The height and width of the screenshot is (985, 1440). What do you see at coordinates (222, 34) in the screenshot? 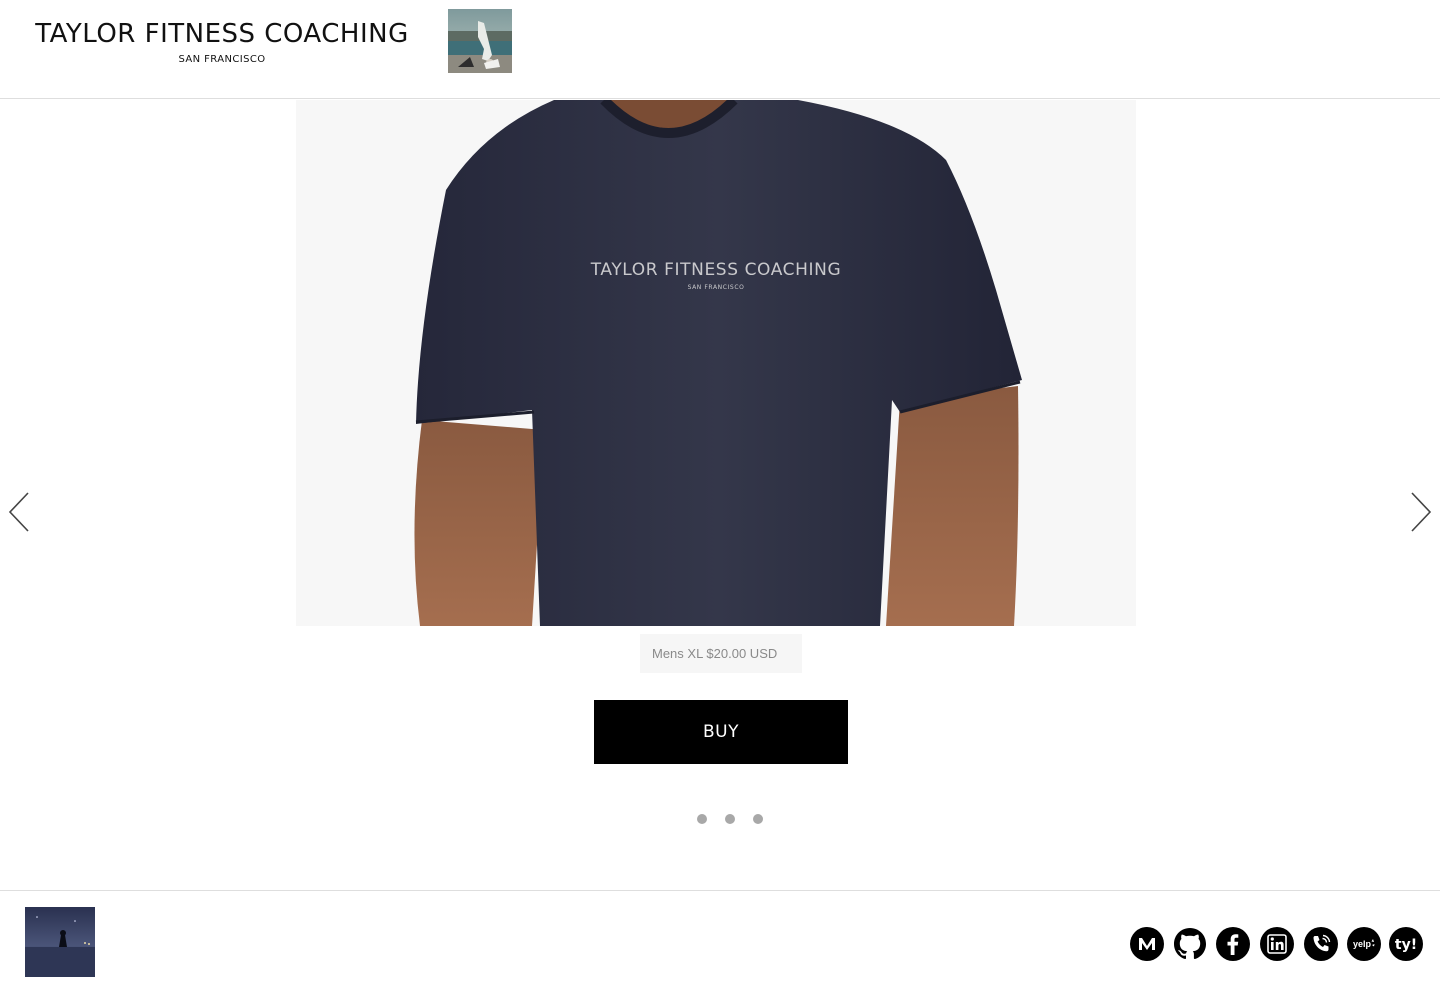
I see `site-title: TAYLOR FITNESS COACHING` at bounding box center [222, 34].